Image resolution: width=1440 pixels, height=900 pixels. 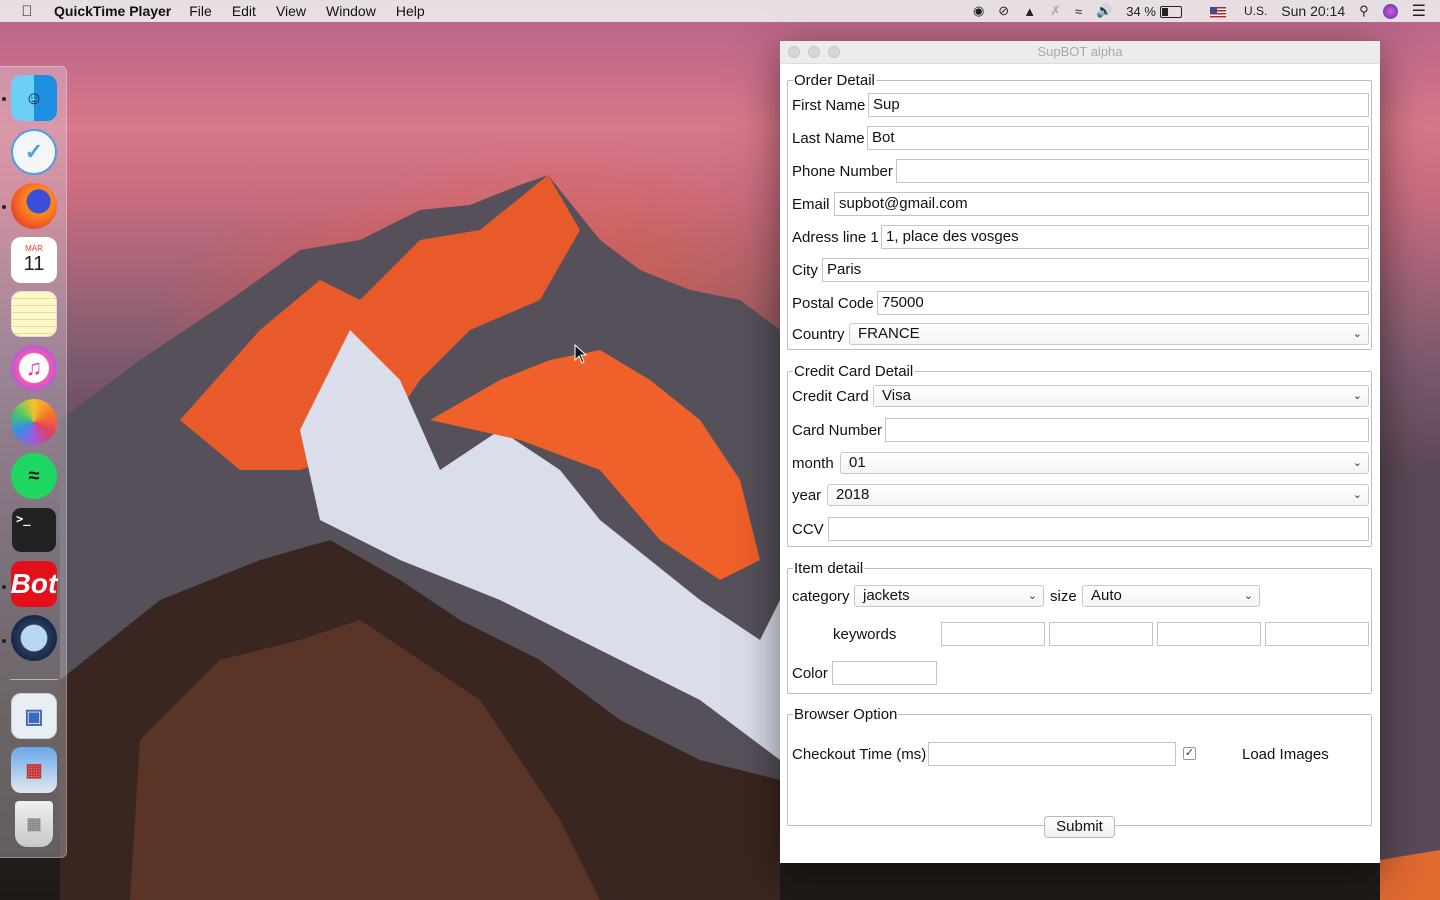 What do you see at coordinates (410, 11) in the screenshot?
I see `menu-help: Help` at bounding box center [410, 11].